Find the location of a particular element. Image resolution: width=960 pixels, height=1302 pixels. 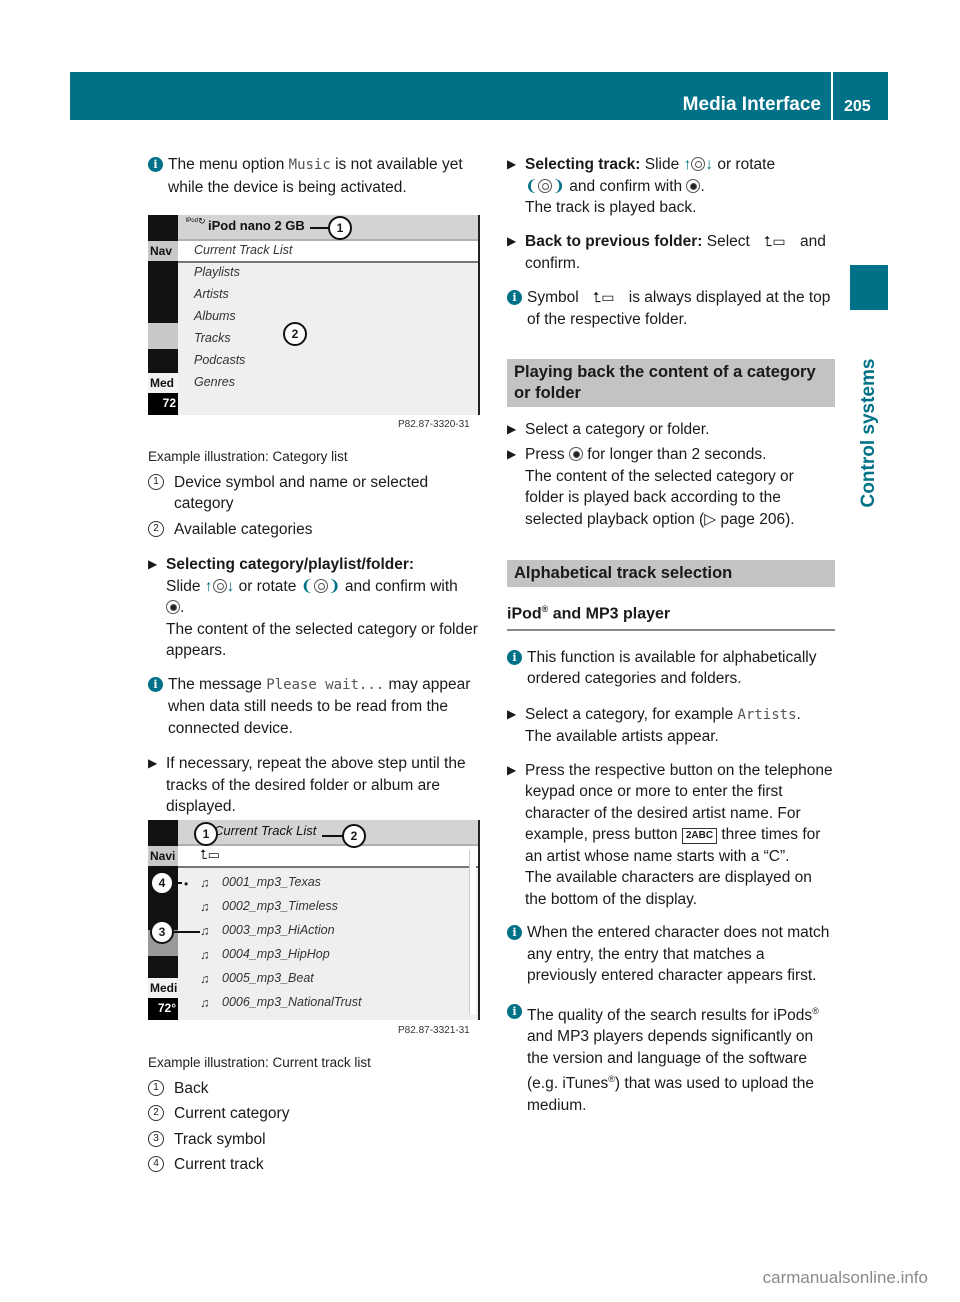

menu-item-genres: Genres is located at coordinates (214, 382).